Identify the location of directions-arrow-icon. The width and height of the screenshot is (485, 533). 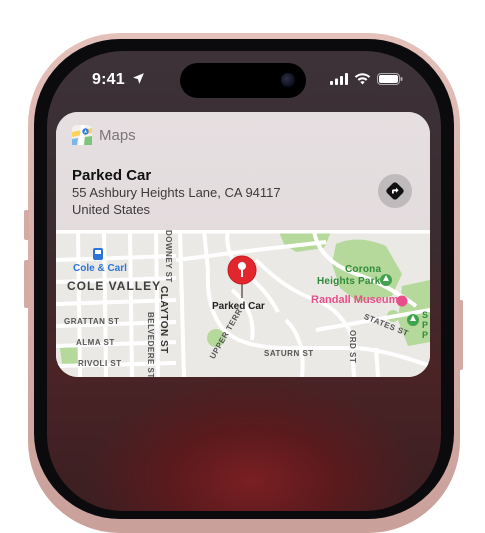
(395, 191).